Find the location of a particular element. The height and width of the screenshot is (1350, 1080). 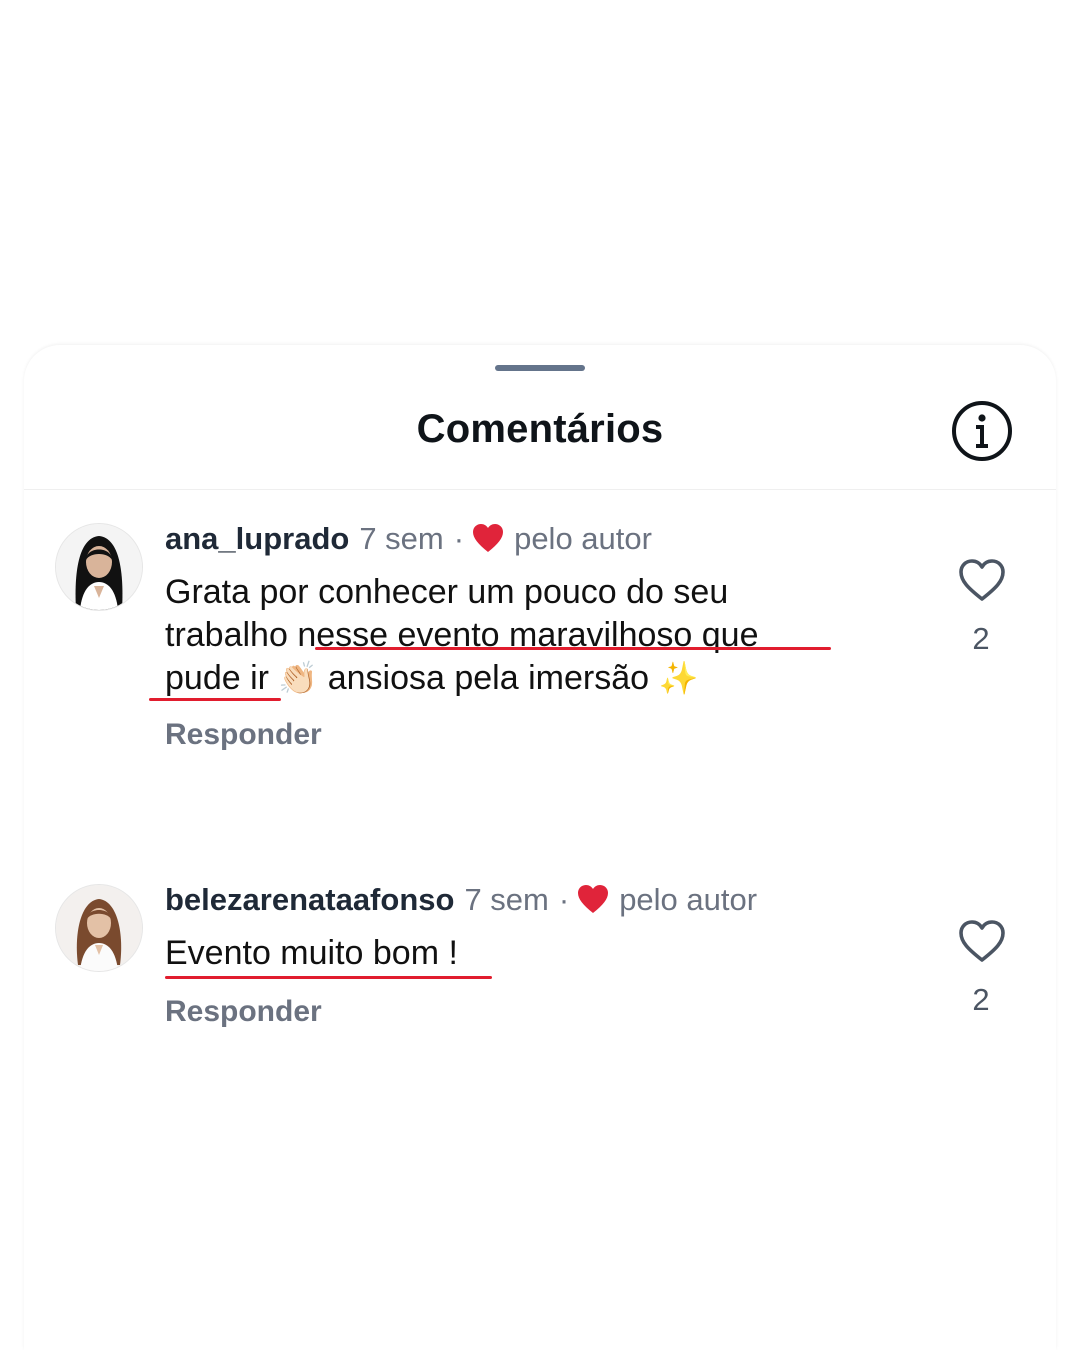

info-icon is located at coordinates (982, 431).